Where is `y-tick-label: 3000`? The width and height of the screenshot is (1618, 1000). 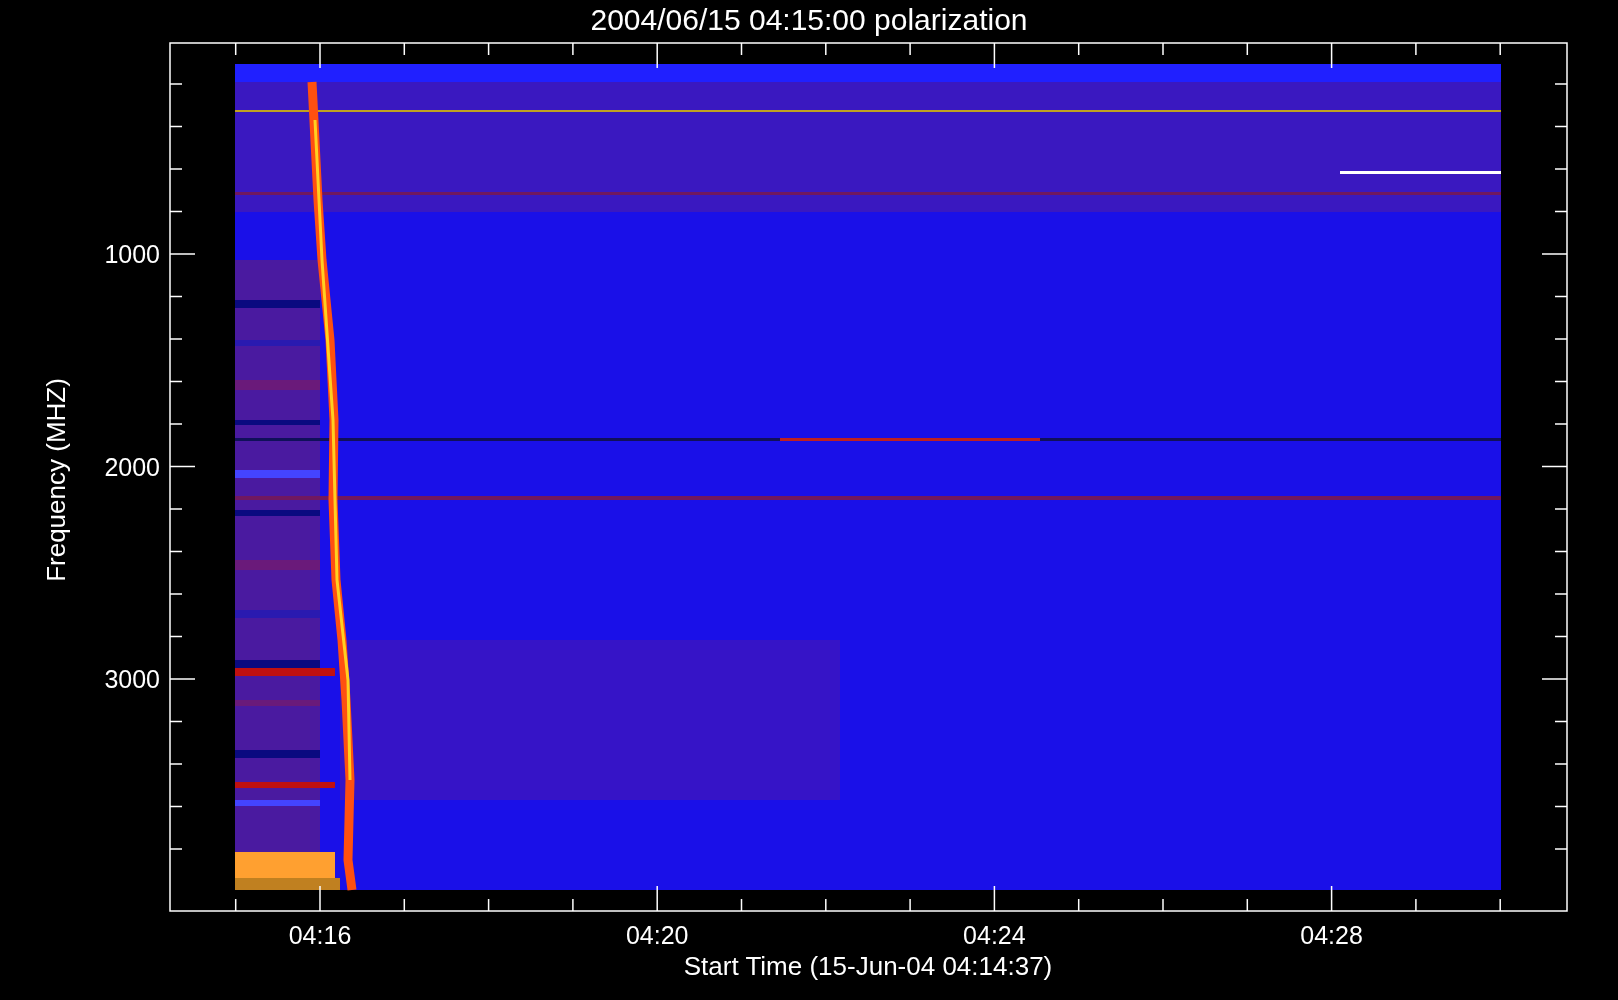 y-tick-label: 3000 is located at coordinates (132, 679).